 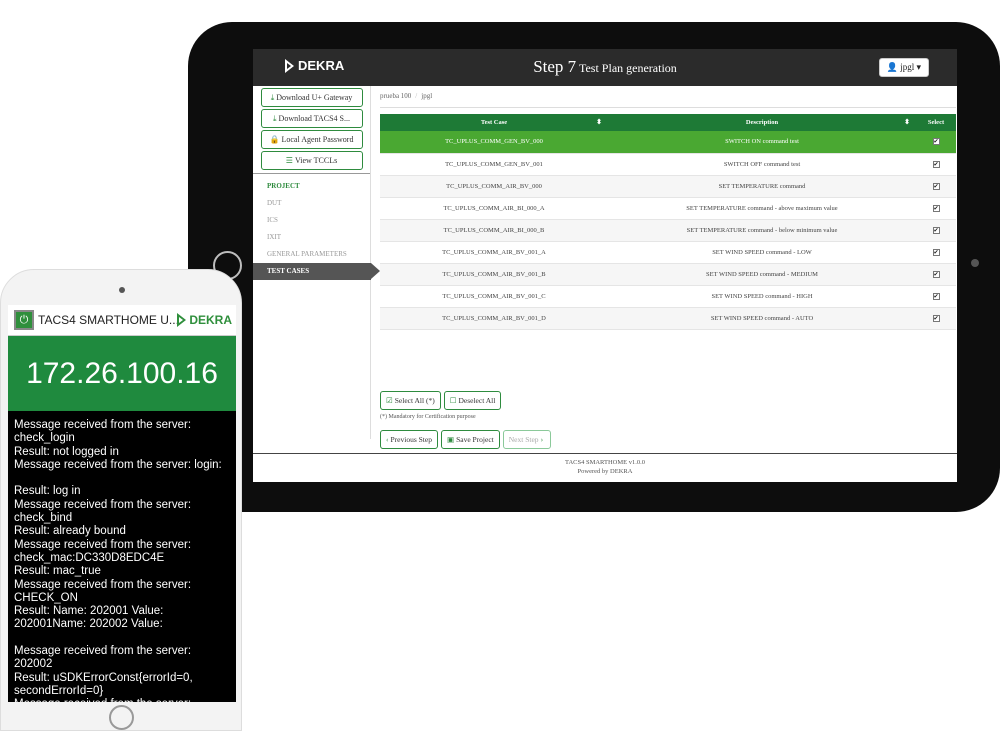 What do you see at coordinates (121, 717) in the screenshot?
I see `phone-home-button` at bounding box center [121, 717].